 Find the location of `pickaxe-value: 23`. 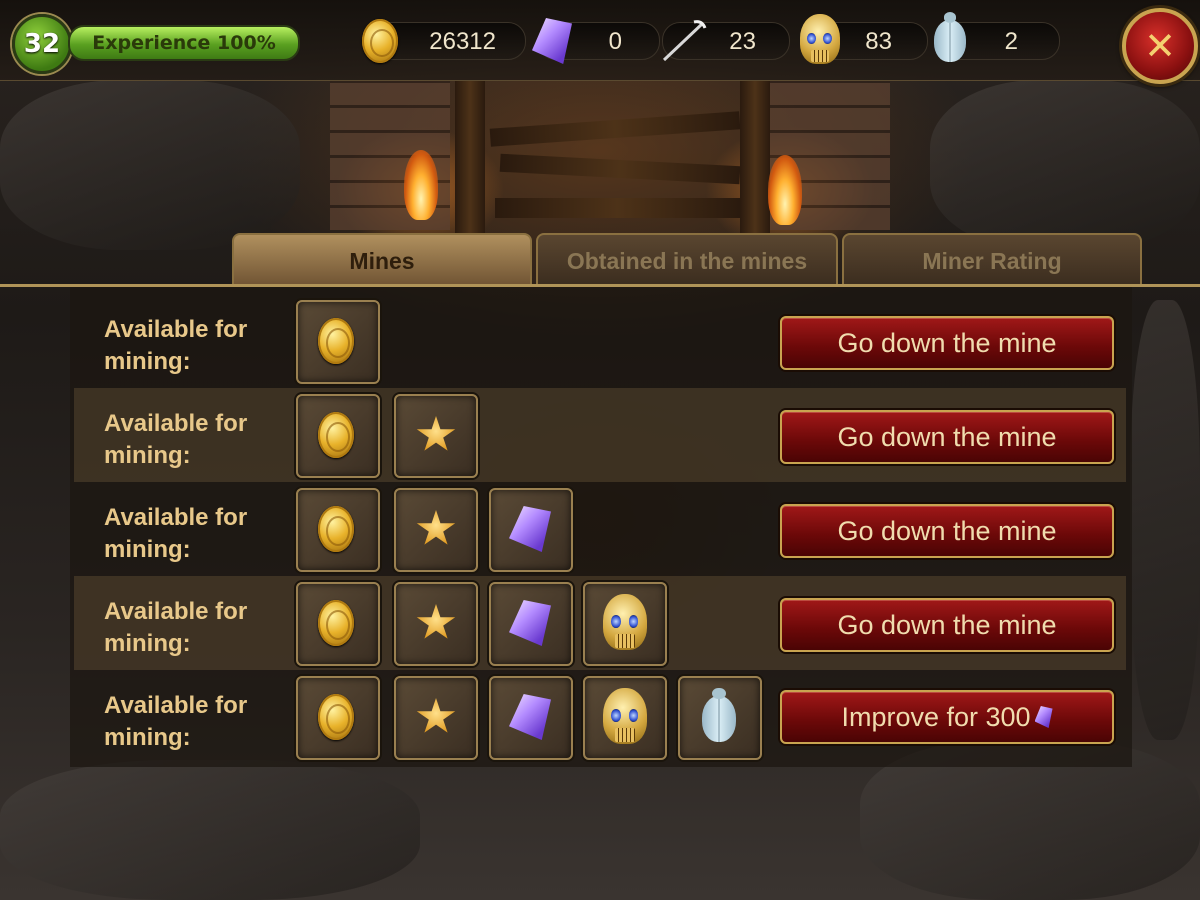

pickaxe-value: 23 is located at coordinates (742, 41).